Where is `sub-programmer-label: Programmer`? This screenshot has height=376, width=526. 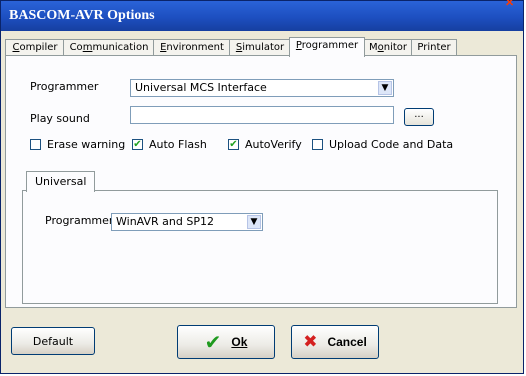
sub-programmer-label: Programmer is located at coordinates (79, 220).